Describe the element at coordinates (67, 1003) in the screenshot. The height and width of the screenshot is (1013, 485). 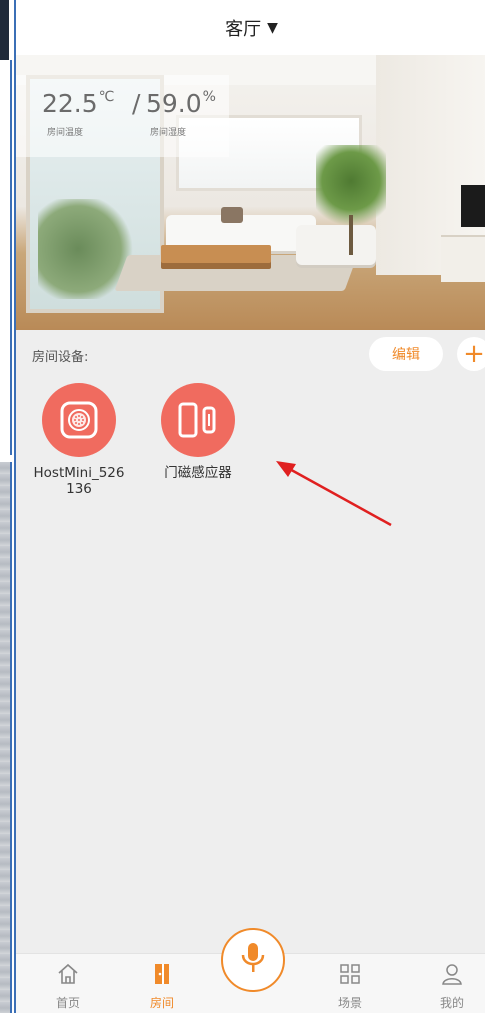
I see `nav-label: 首页` at that location.